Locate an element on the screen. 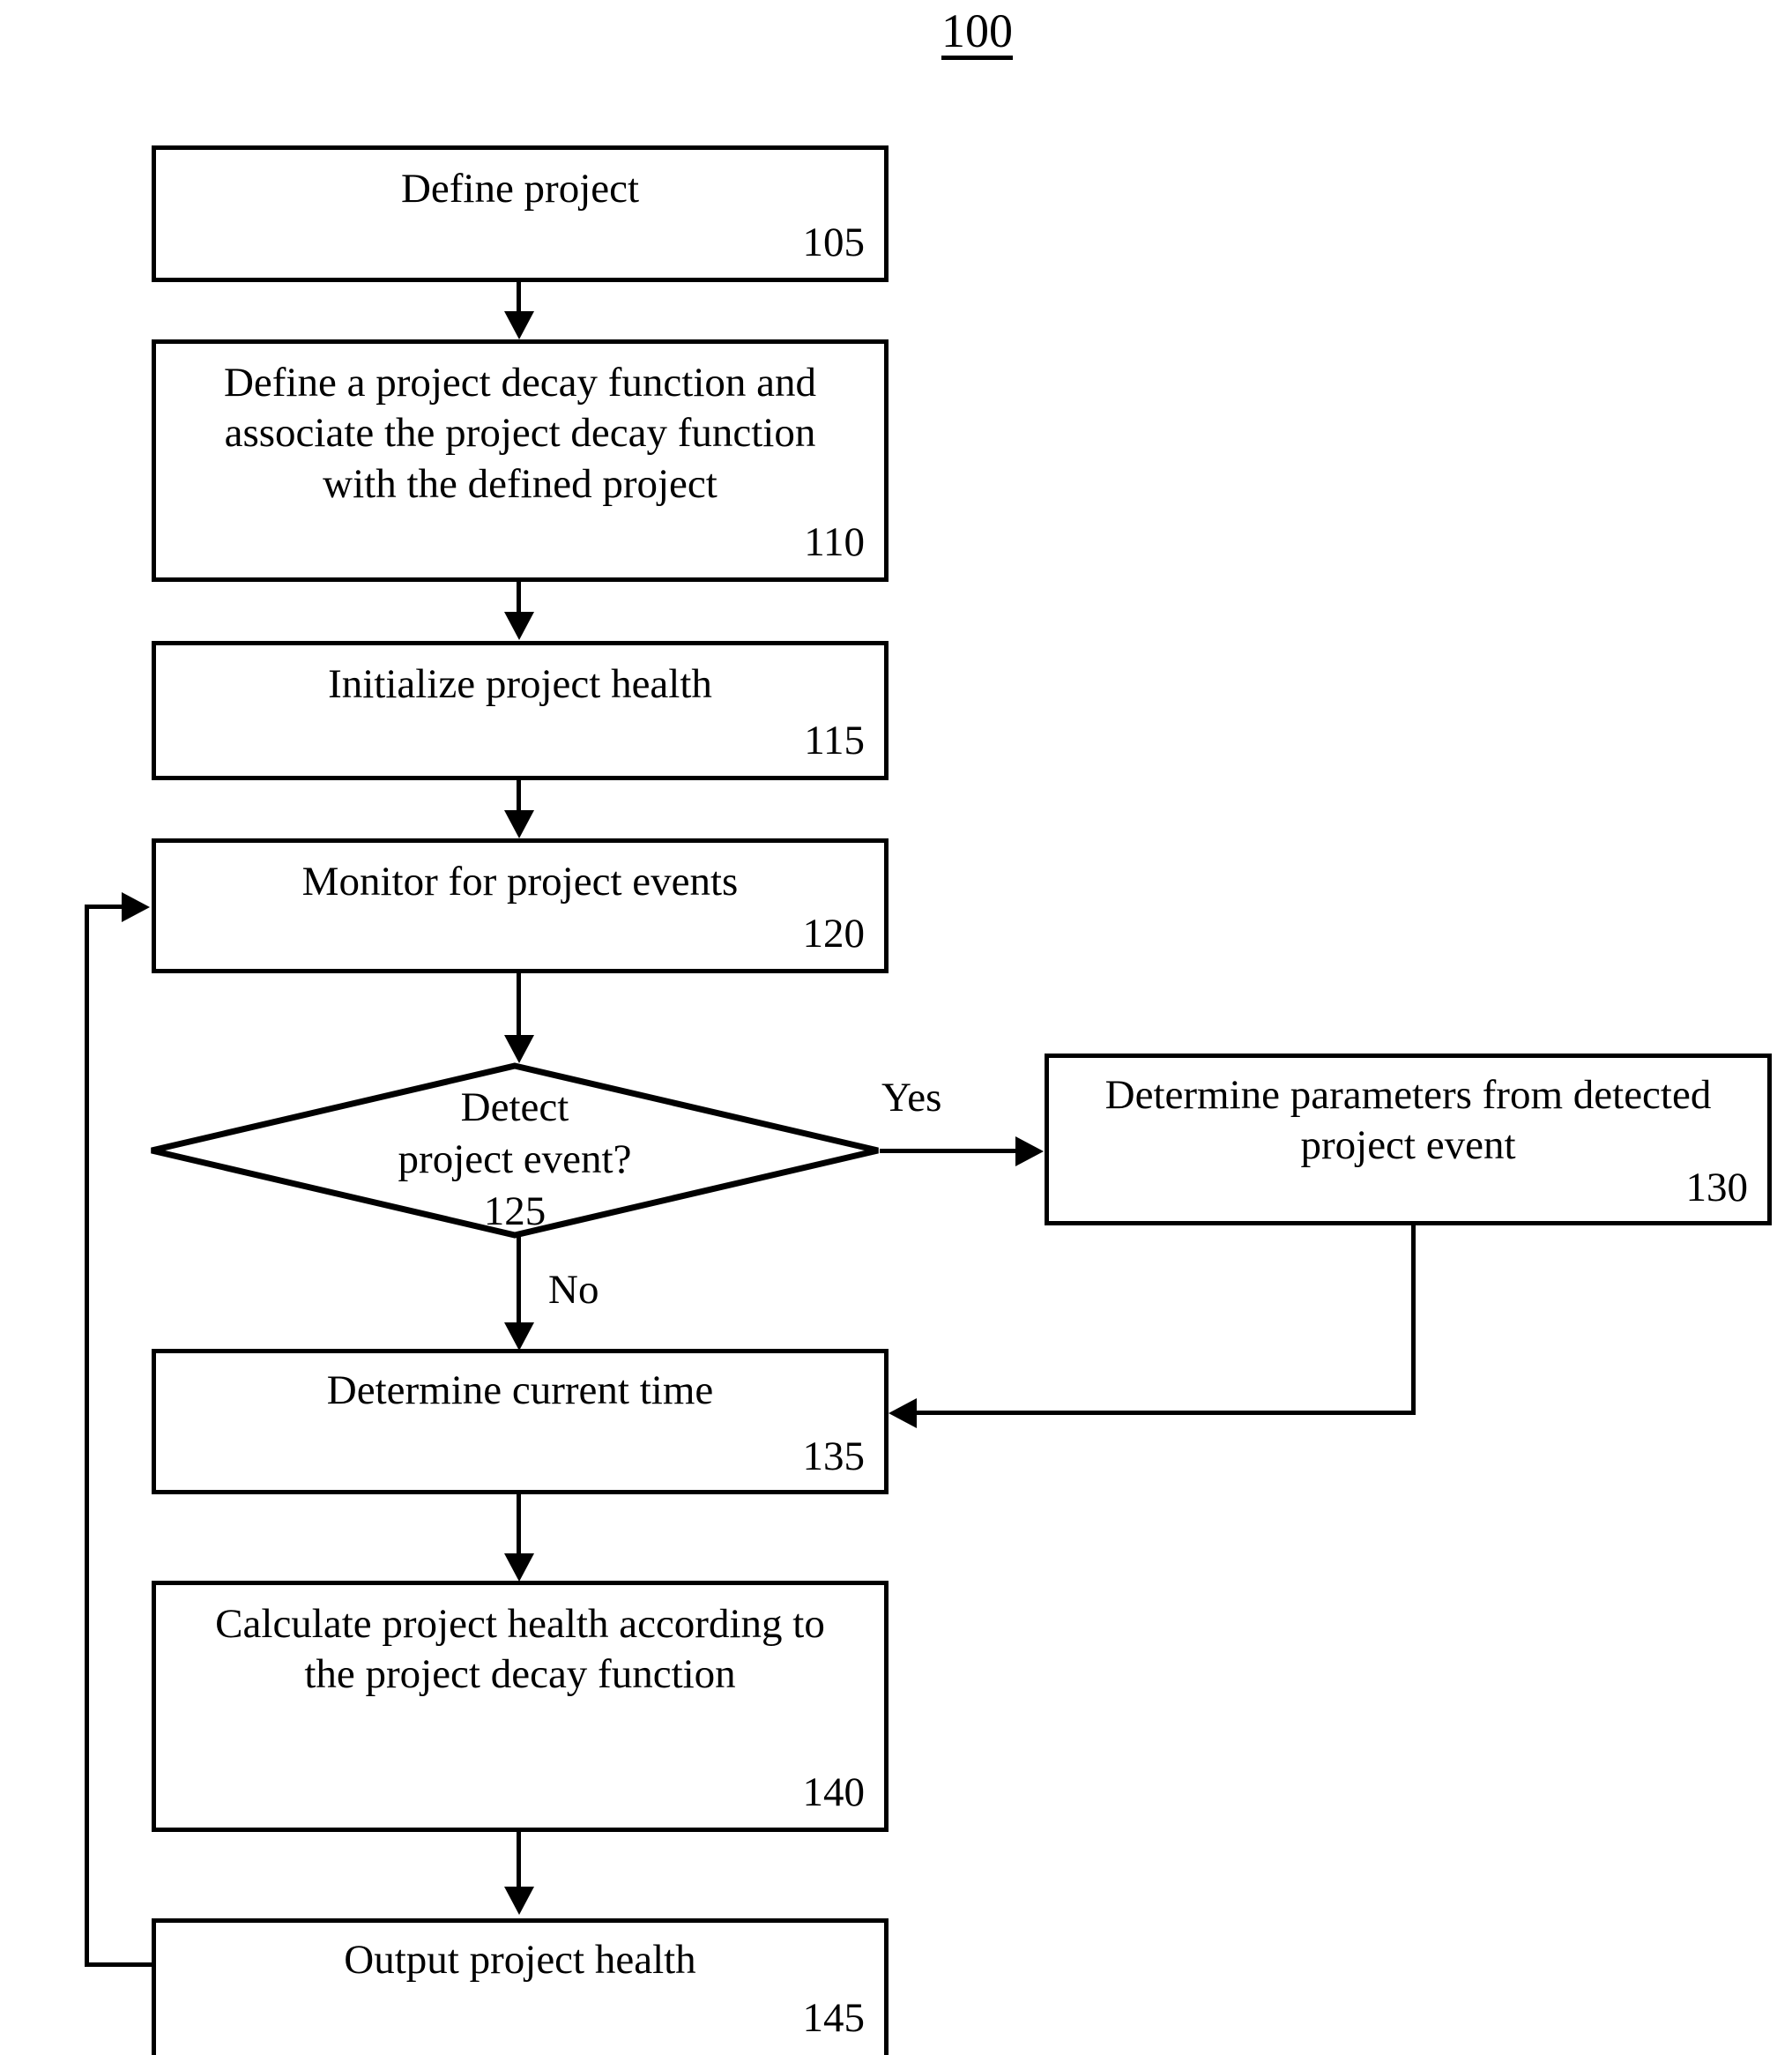 Image resolution: width=1792 pixels, height=2055 pixels. node-label-105: Define project is located at coordinates (520, 189).